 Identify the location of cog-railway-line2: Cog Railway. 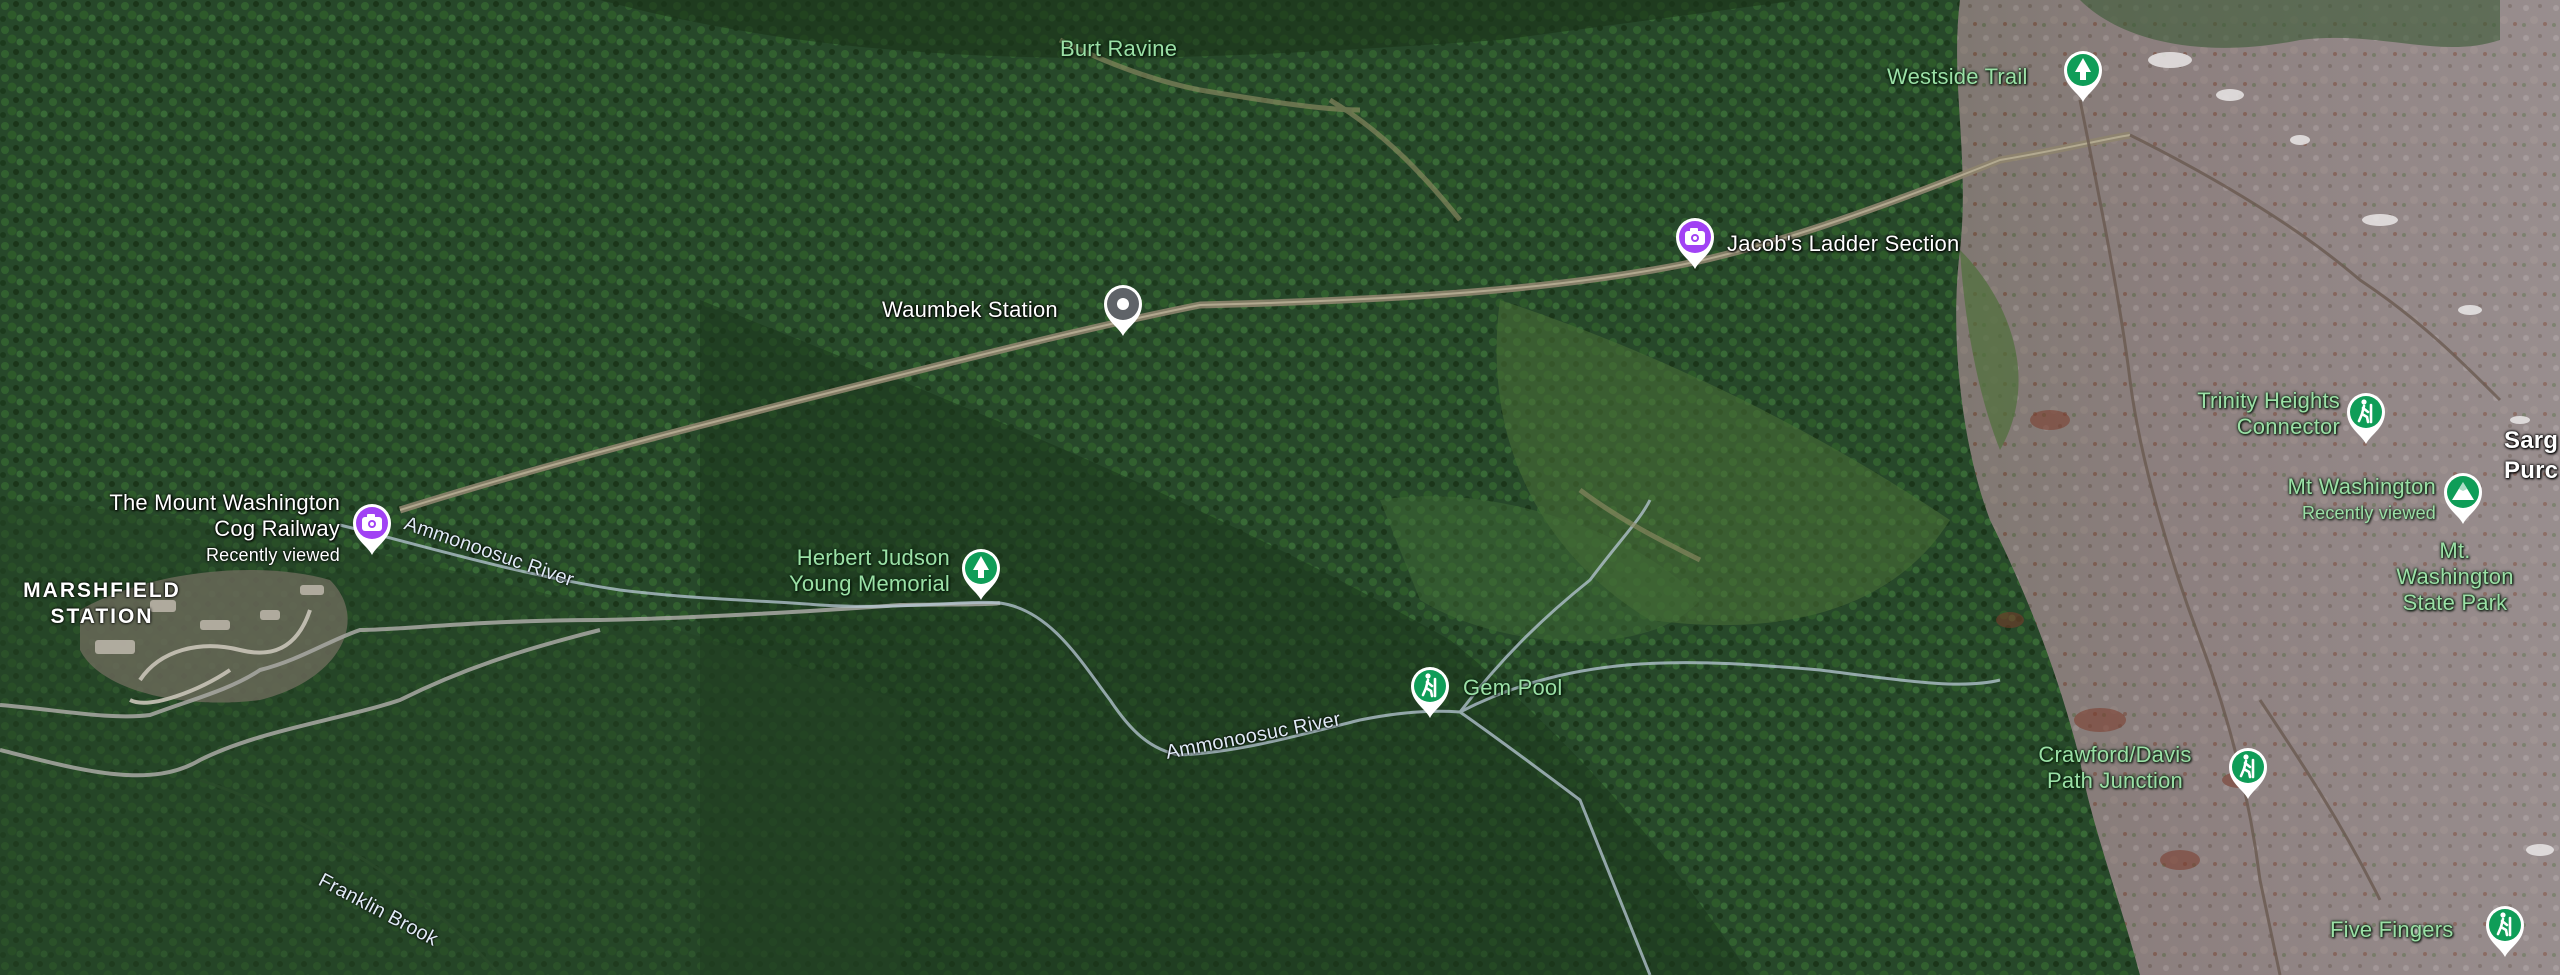
(277, 528).